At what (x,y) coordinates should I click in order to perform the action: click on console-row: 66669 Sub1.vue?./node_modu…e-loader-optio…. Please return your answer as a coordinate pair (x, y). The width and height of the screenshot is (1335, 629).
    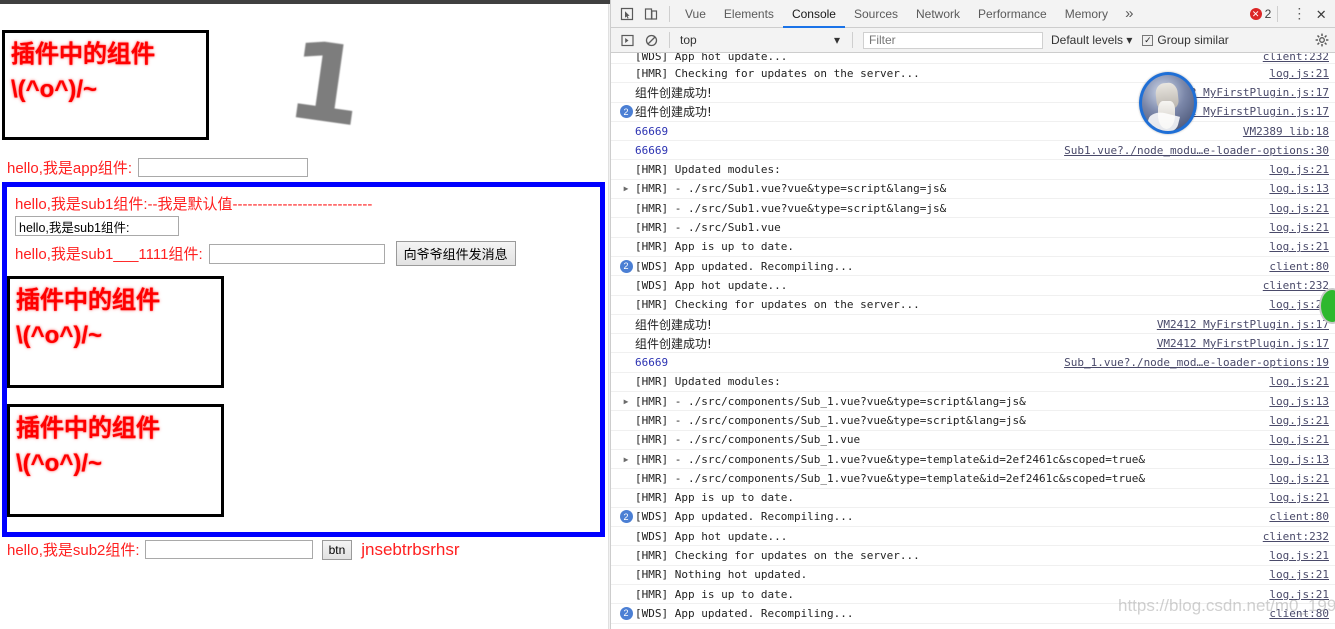
    Looking at the image, I should click on (973, 151).